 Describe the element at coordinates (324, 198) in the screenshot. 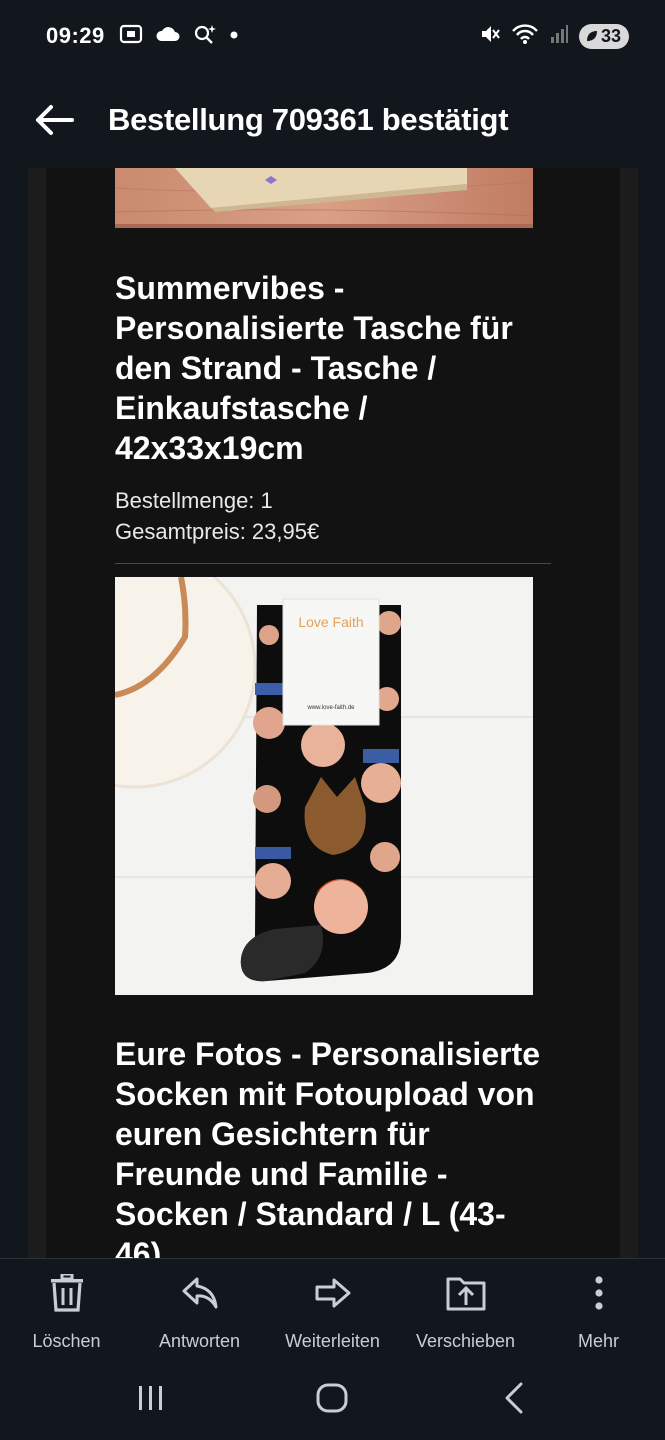

I see `product-image-bag` at that location.